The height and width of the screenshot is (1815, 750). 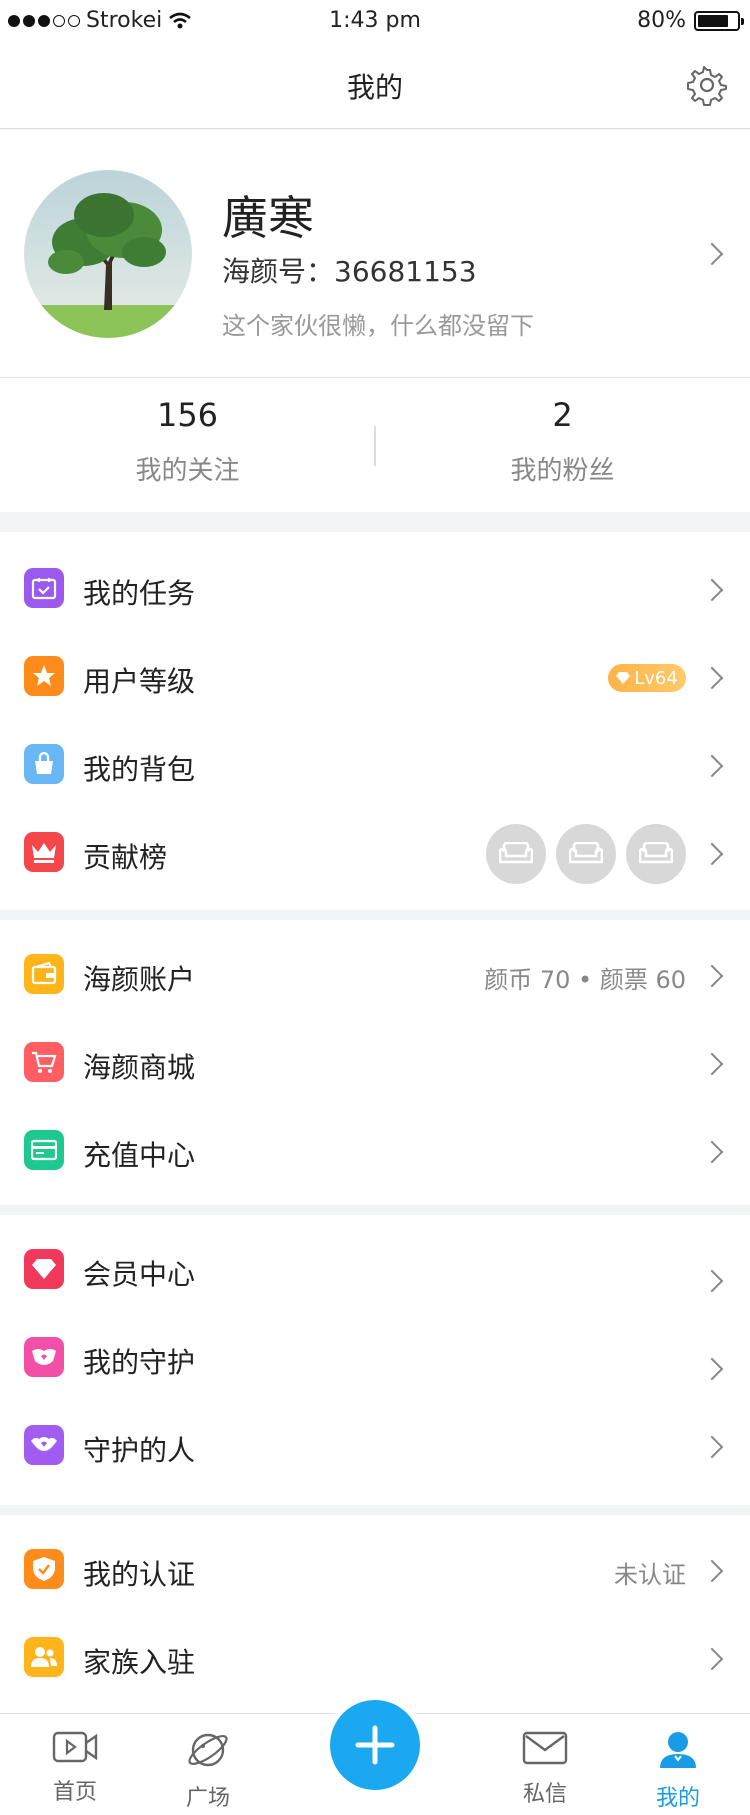 I want to click on add-button, so click(x=375, y=1745).